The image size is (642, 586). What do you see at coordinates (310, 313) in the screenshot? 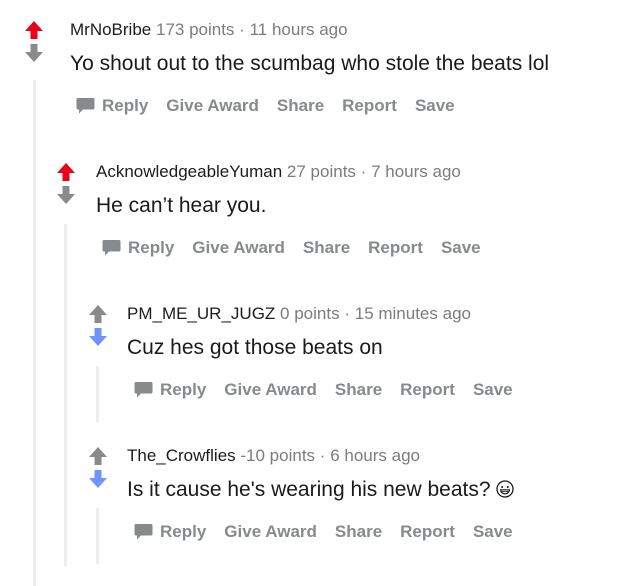
I see `points: 0 points` at bounding box center [310, 313].